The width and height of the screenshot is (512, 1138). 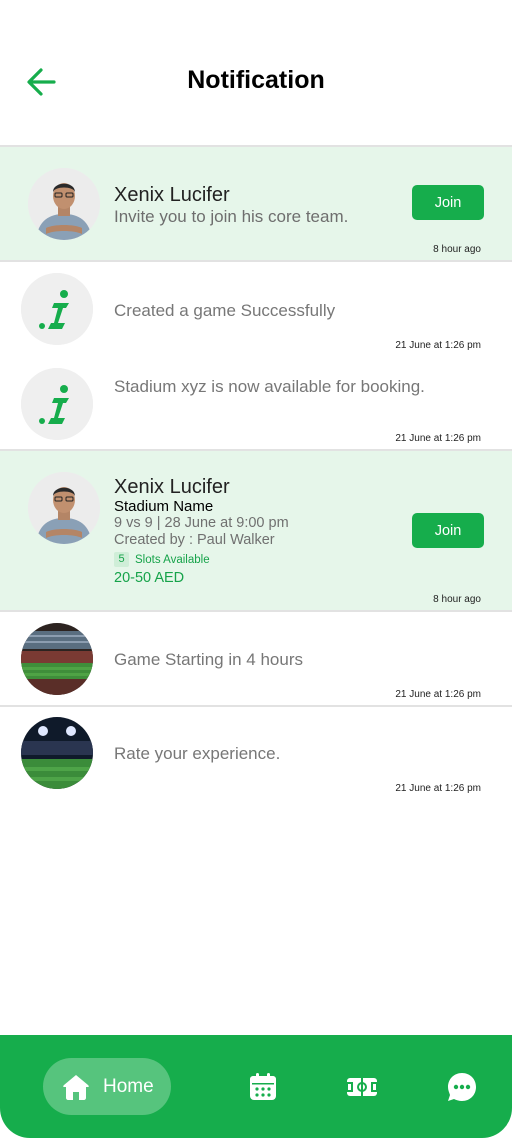 I want to click on slots-info: 5 Slots Available, so click(x=162, y=559).